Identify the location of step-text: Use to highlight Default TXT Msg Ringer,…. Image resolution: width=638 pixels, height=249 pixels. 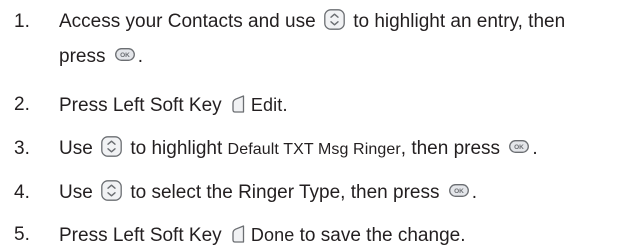
(298, 149).